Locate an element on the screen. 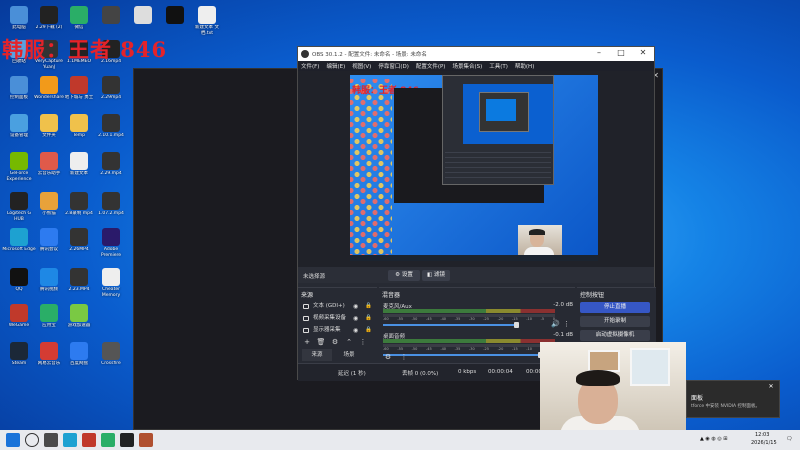 Image resolution: width=800 pixels, height=450 pixels. desktop-icon: 小熊猫 is located at coordinates (49, 207).